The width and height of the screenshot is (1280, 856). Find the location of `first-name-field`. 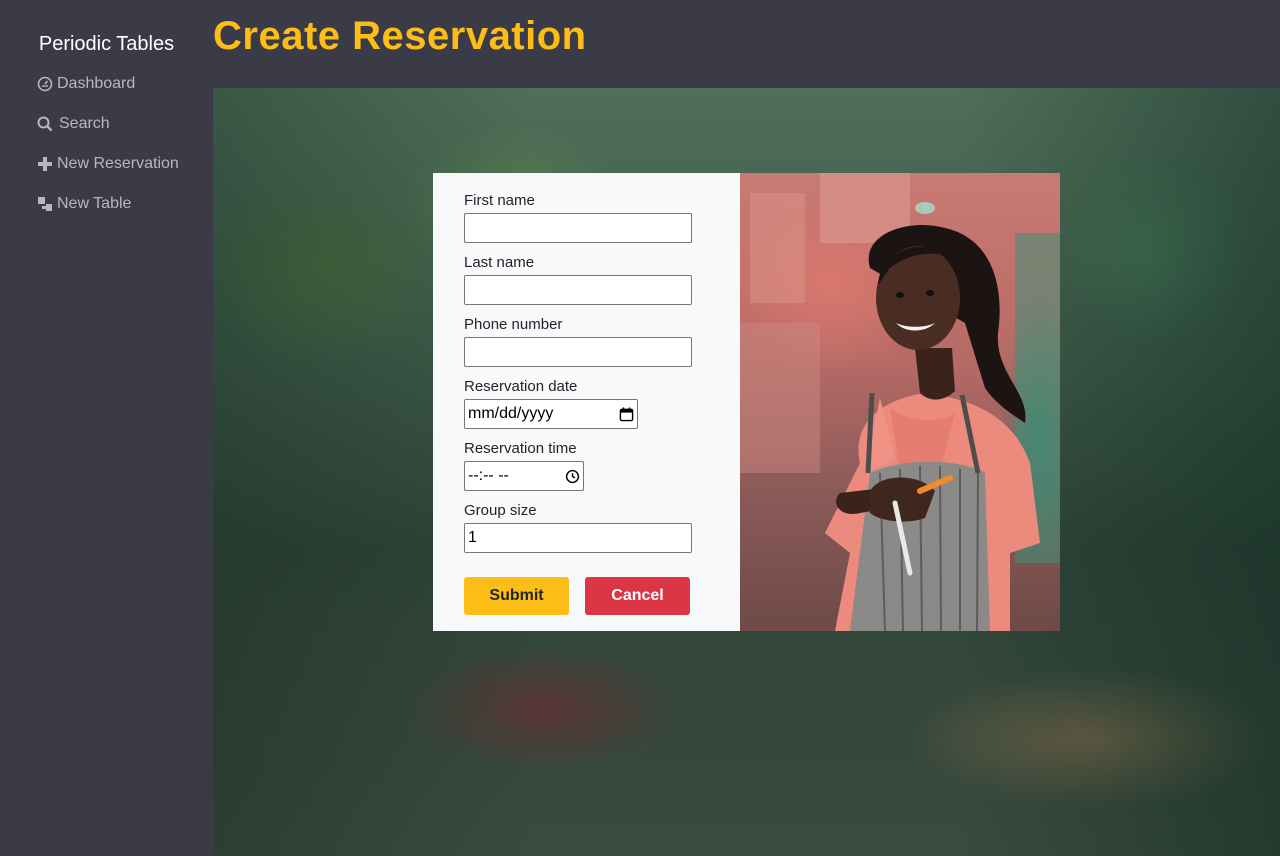

first-name-field is located at coordinates (578, 228).